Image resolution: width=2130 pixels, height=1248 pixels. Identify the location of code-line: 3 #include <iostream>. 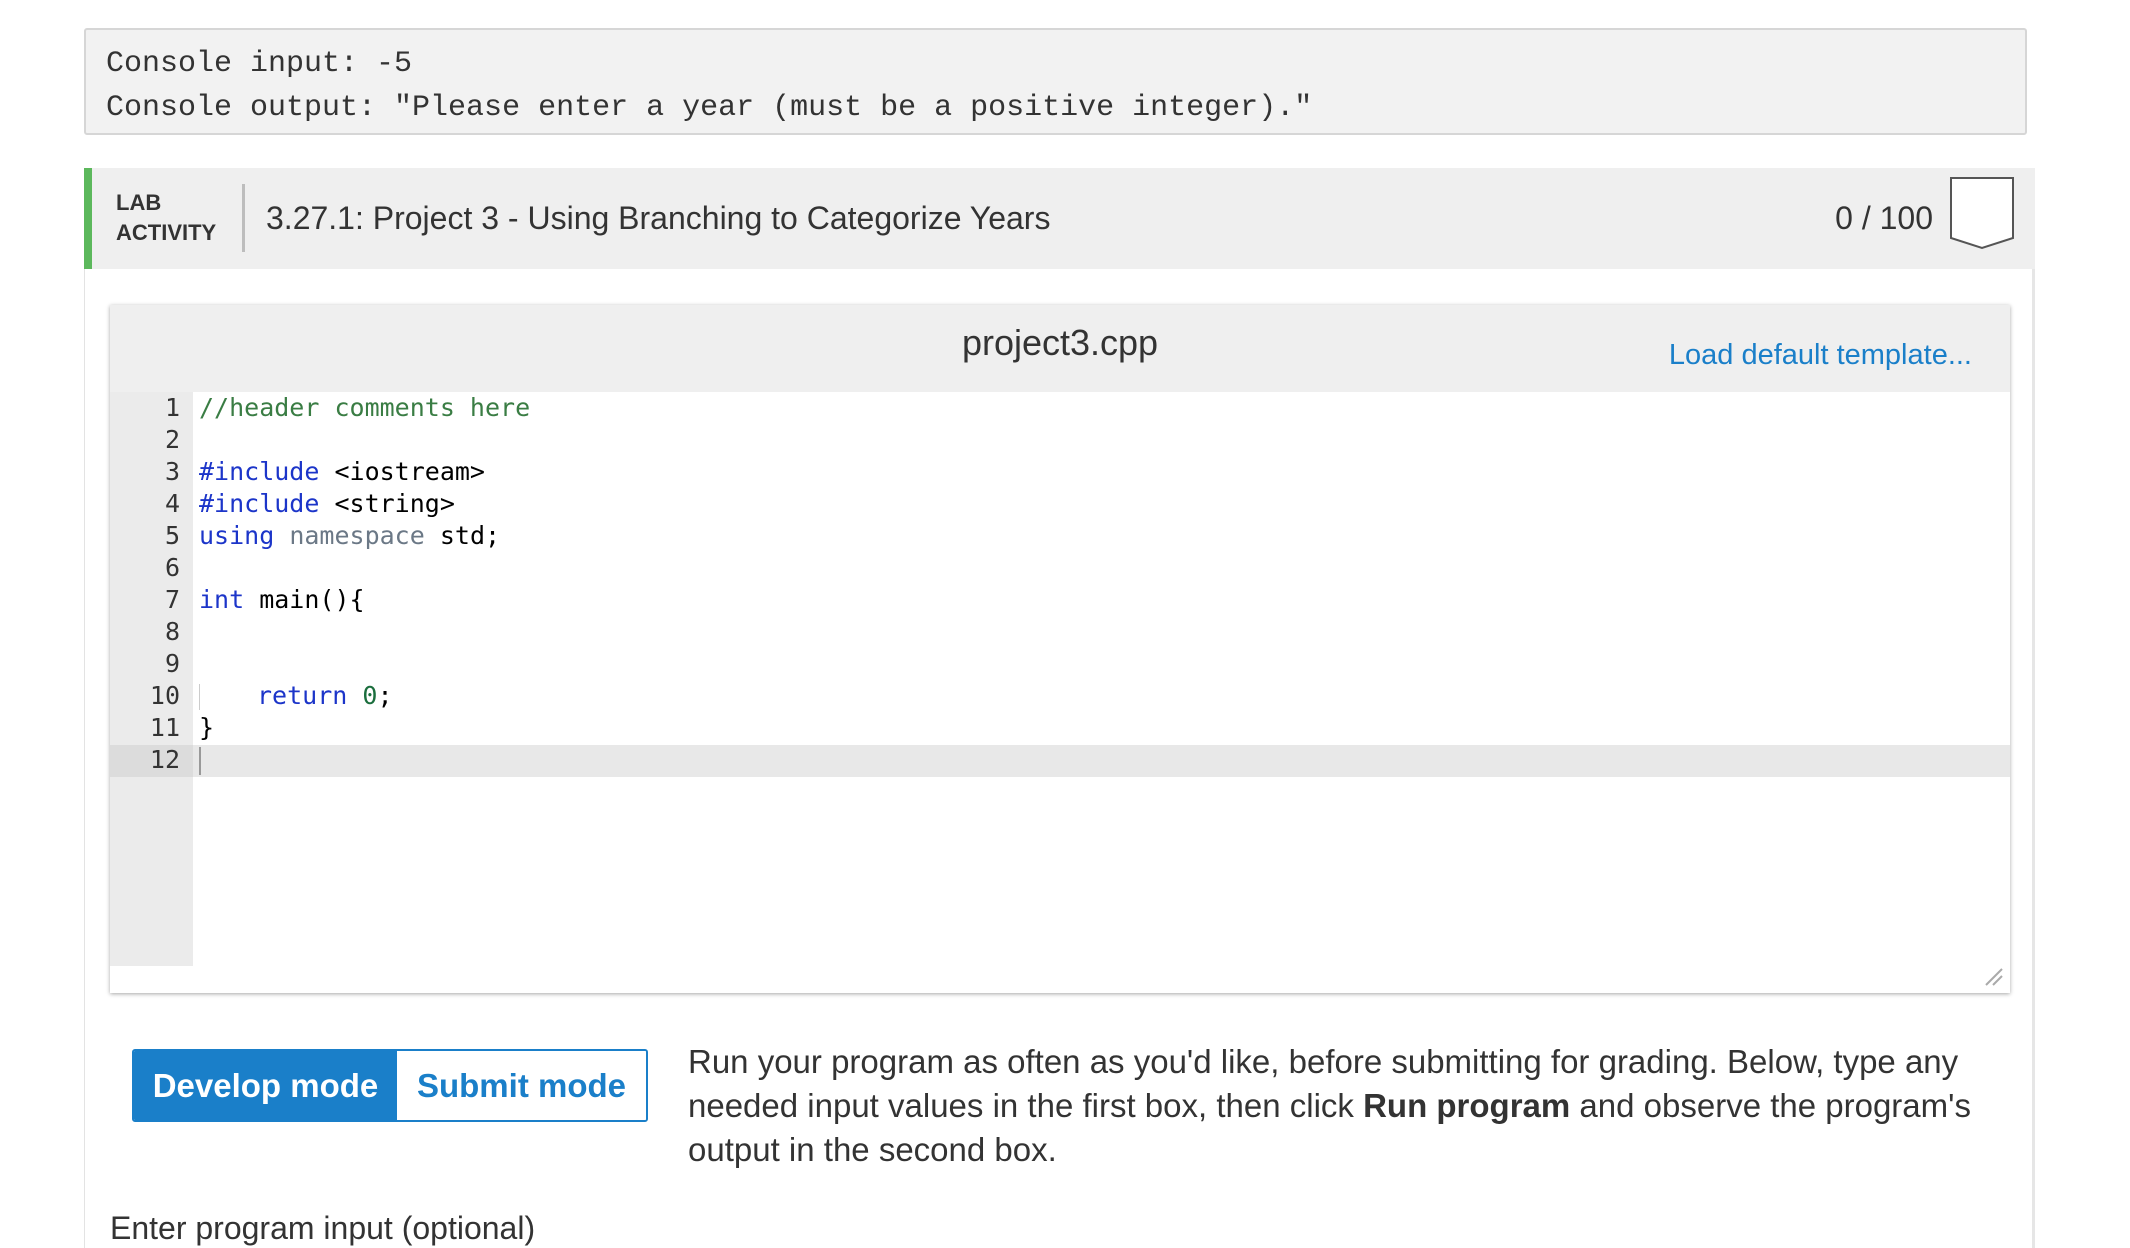
(1060, 472).